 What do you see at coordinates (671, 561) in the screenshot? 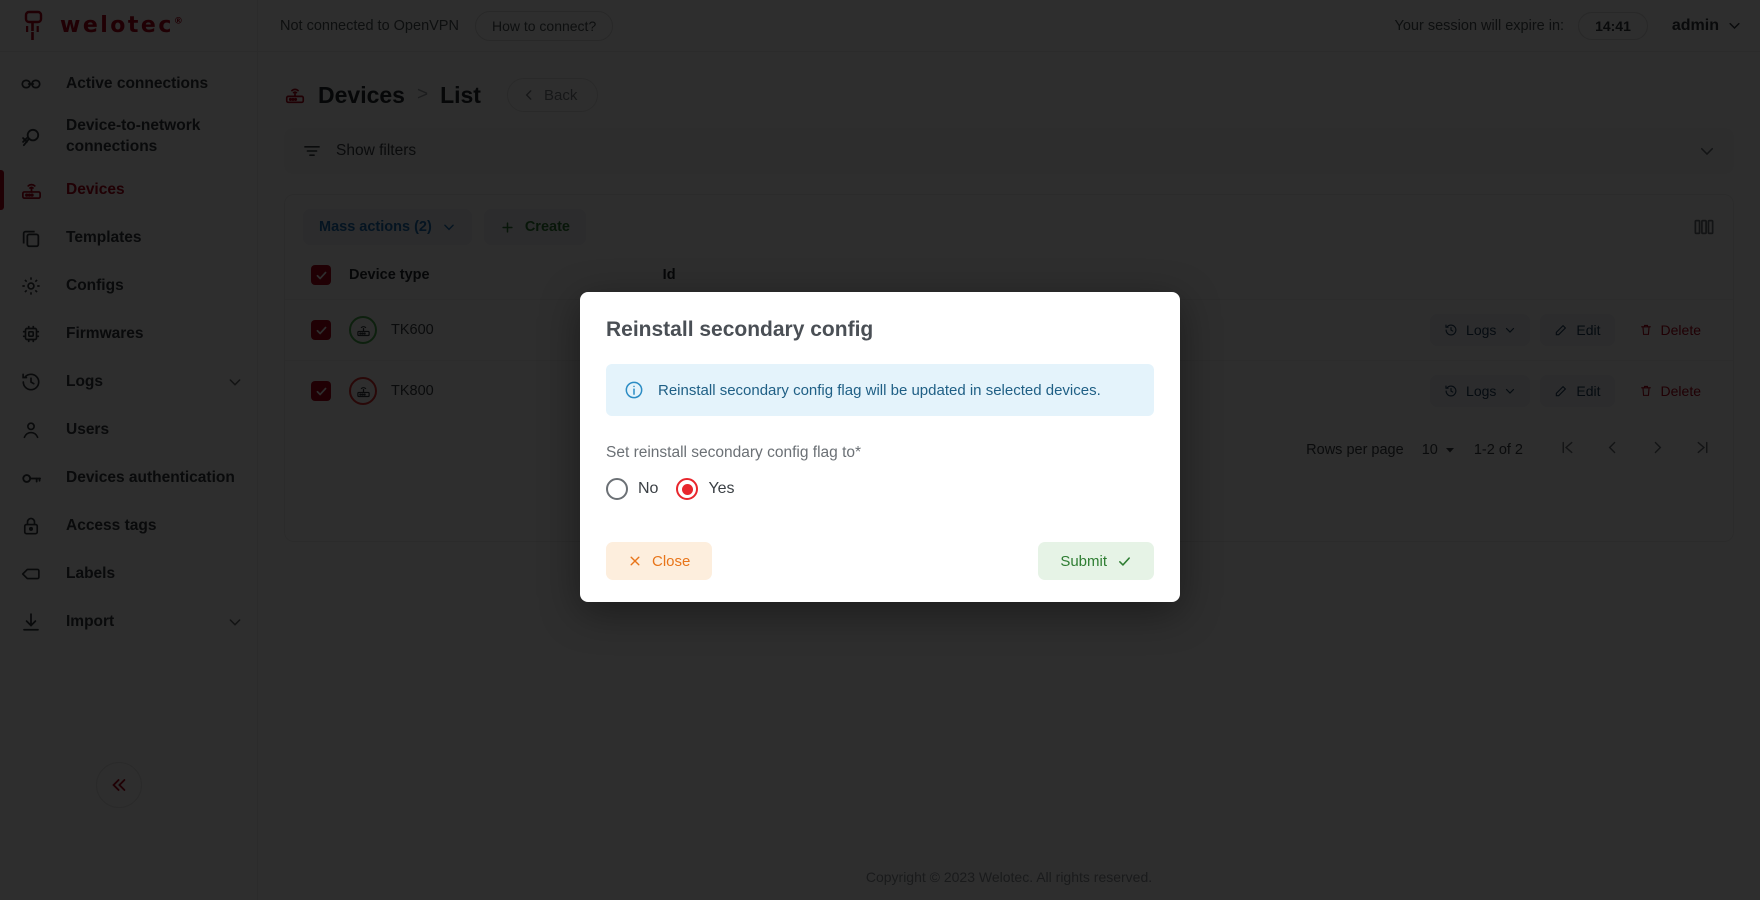
I see `close-label: Close` at bounding box center [671, 561].